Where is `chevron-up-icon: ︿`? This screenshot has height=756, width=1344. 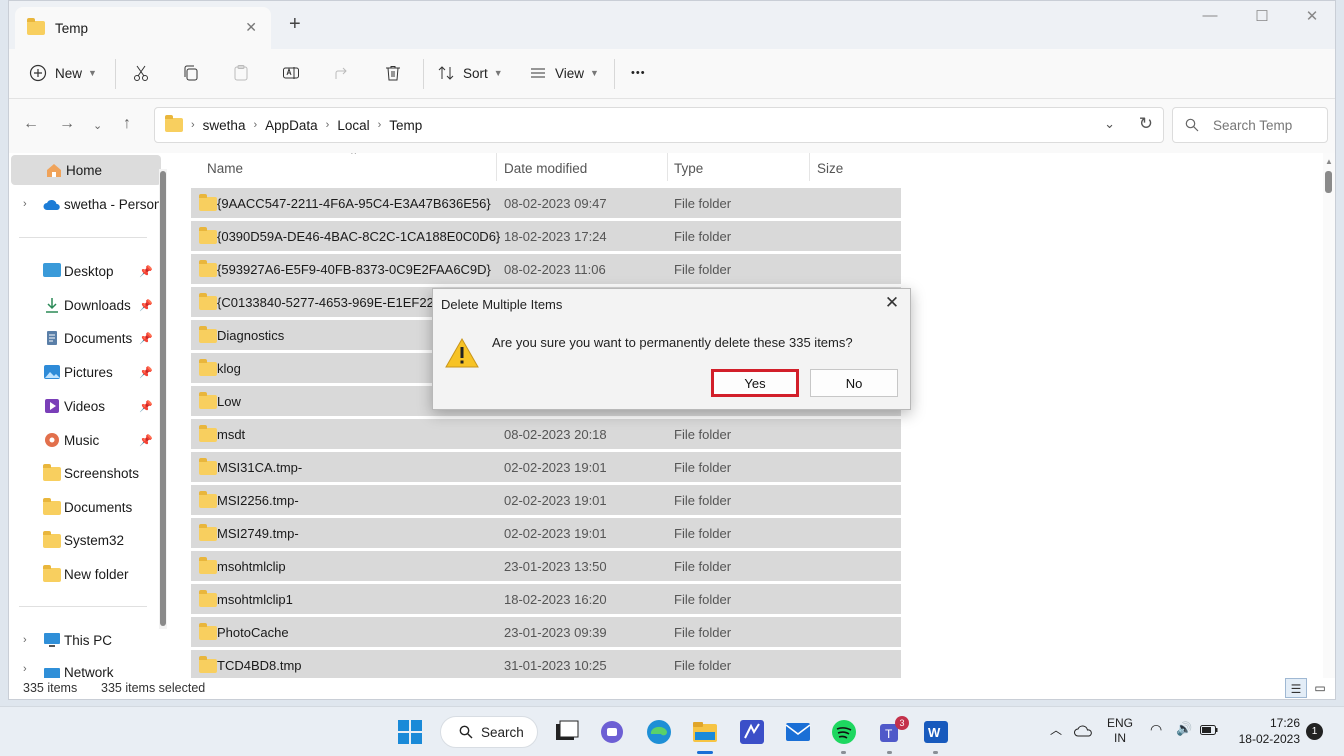 chevron-up-icon: ︿ is located at coordinates (1056, 729).